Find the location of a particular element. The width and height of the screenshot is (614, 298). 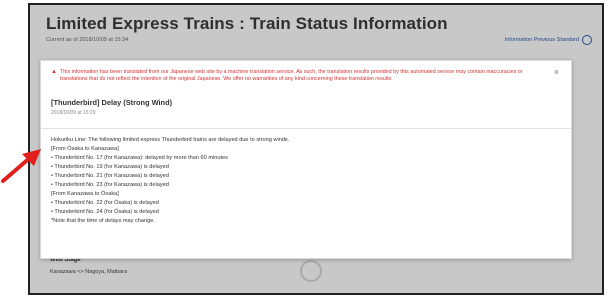

status-title: [Thunderbird] Delay (Strong Wind) is located at coordinates (112, 102).